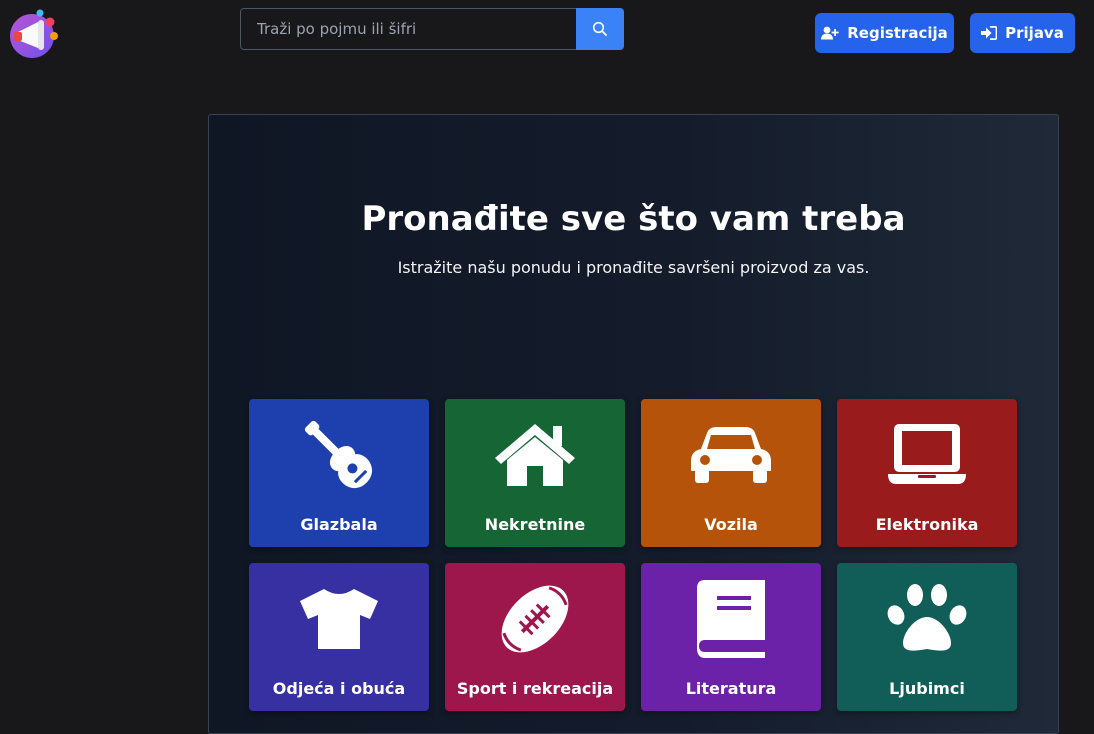  What do you see at coordinates (408, 29) in the screenshot?
I see `search-input` at bounding box center [408, 29].